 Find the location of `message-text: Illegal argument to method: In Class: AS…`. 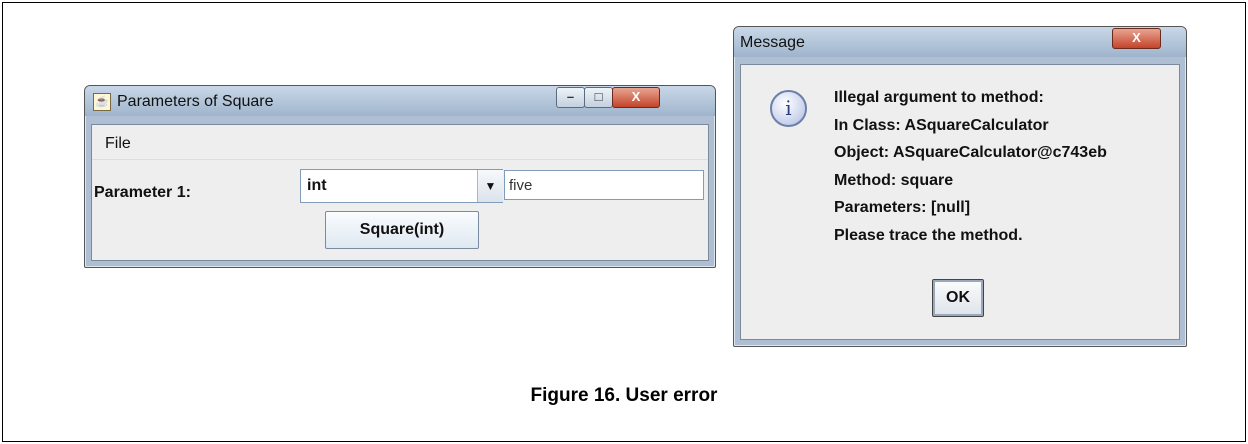

message-text: Illegal argument to method: In Class: AS… is located at coordinates (970, 172).